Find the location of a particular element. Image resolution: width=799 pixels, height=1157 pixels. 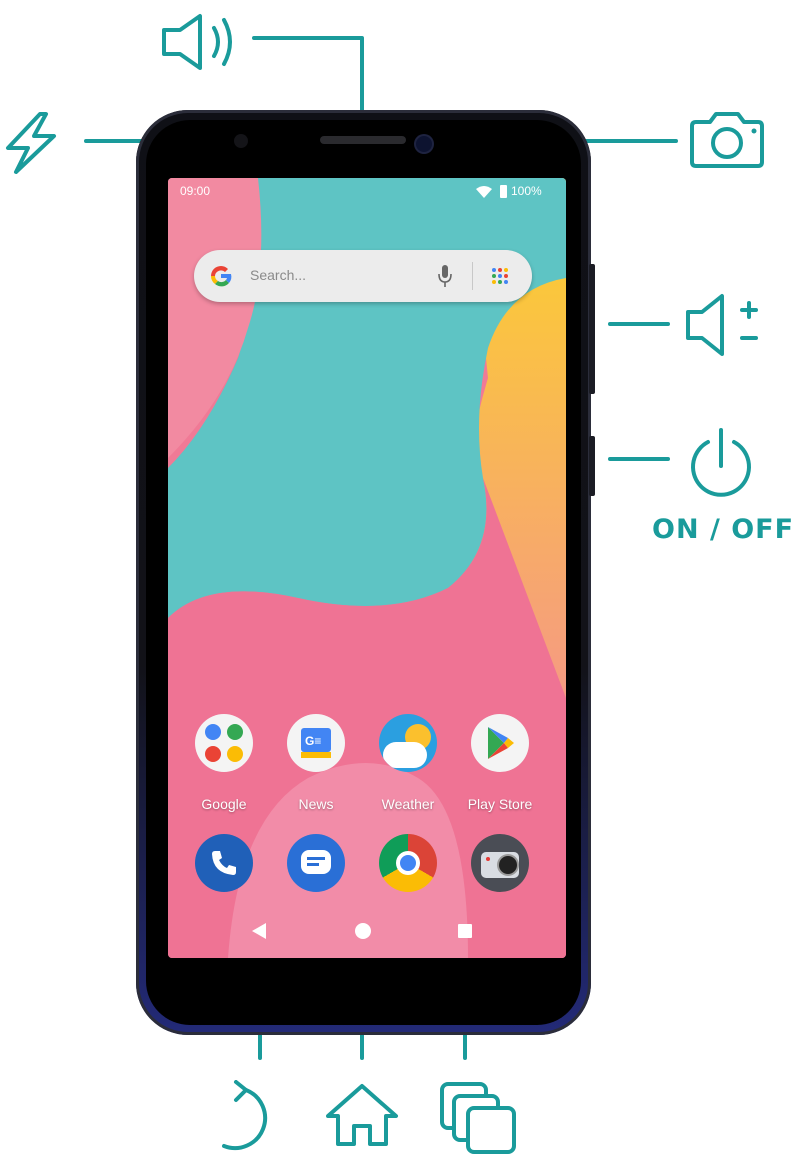

chrome-icon is located at coordinates (408, 863).